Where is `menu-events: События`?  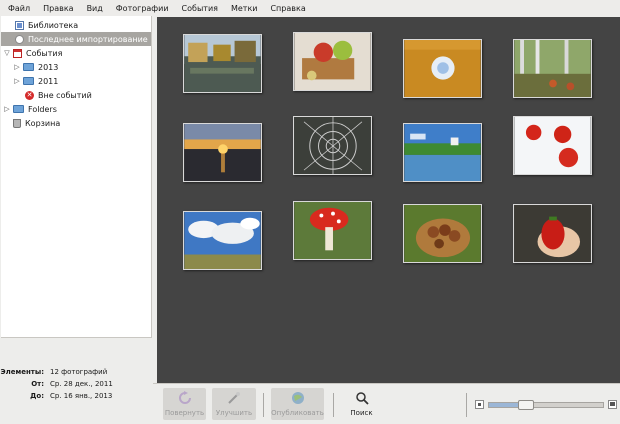 menu-events: События is located at coordinates (200, 8).